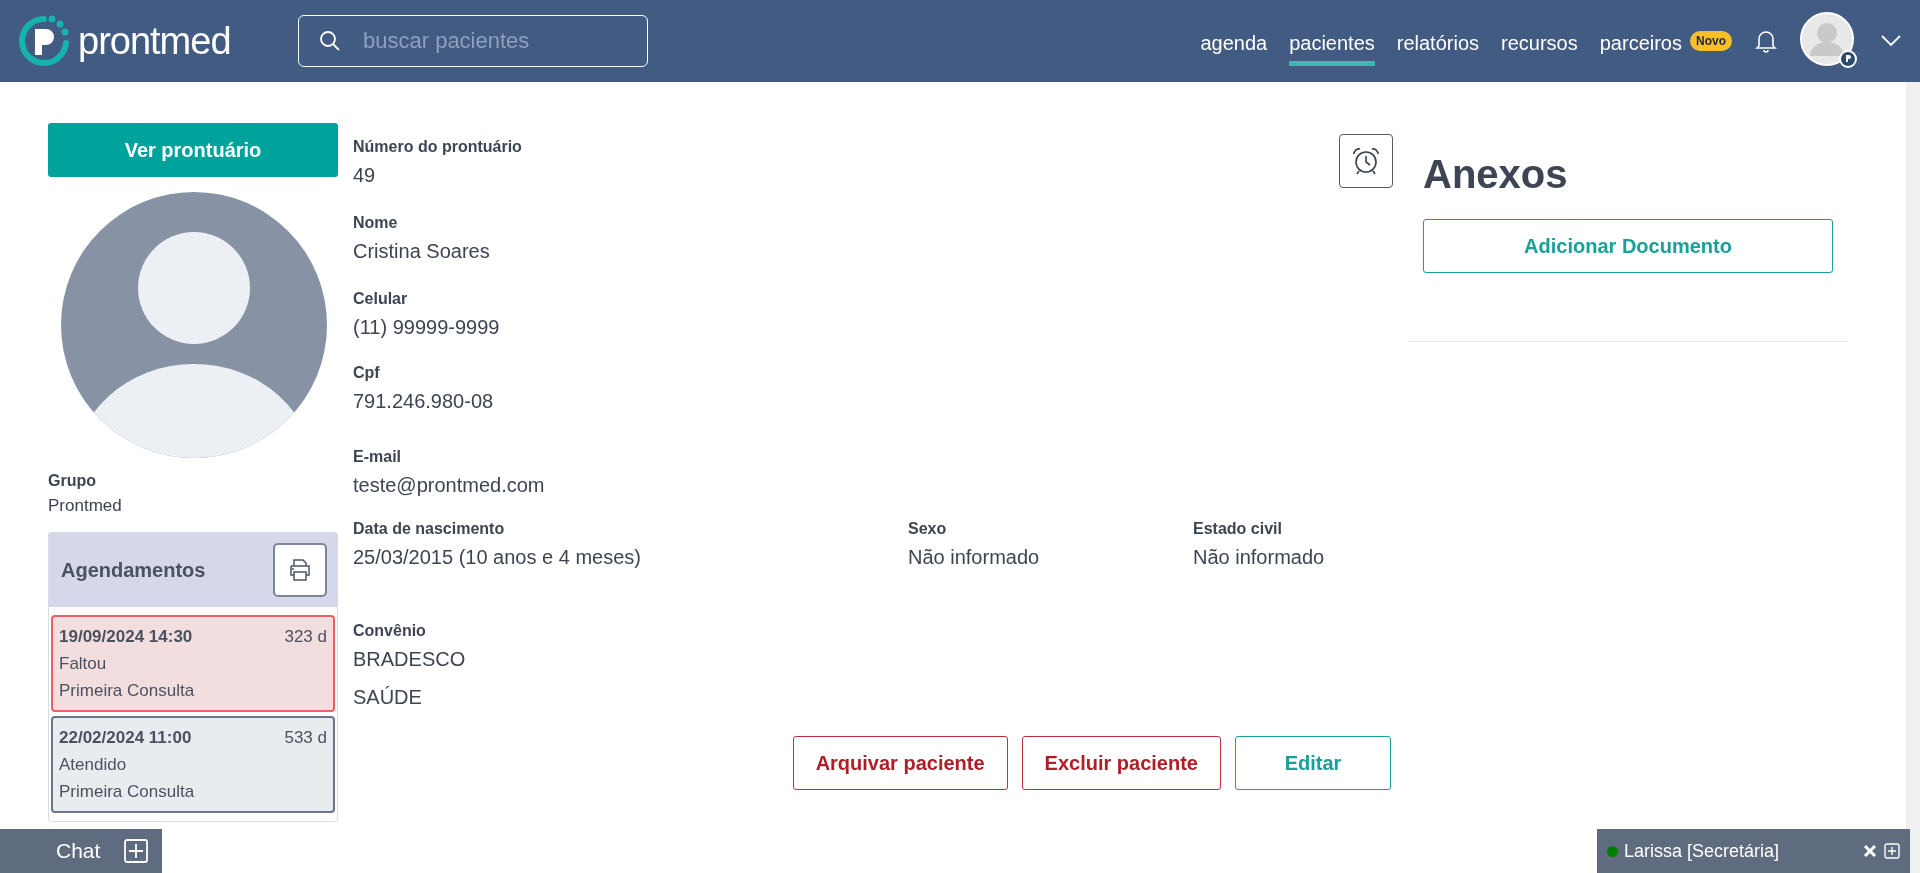  Describe the element at coordinates (424, 401) in the screenshot. I see `field-value: 791.246.980-08` at that location.